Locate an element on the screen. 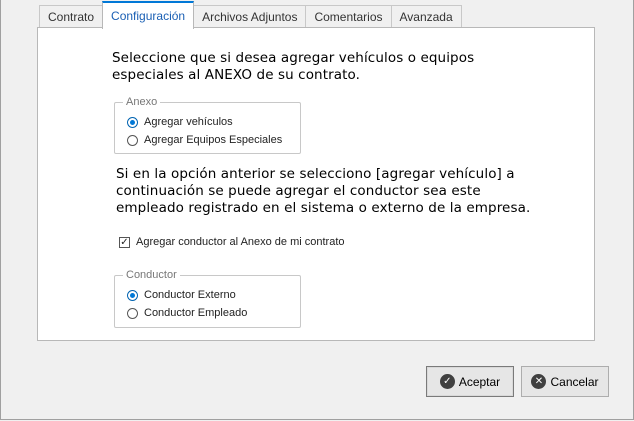 The height and width of the screenshot is (421, 634). radio-conductor-externo: Conductor Externo is located at coordinates (181, 295).